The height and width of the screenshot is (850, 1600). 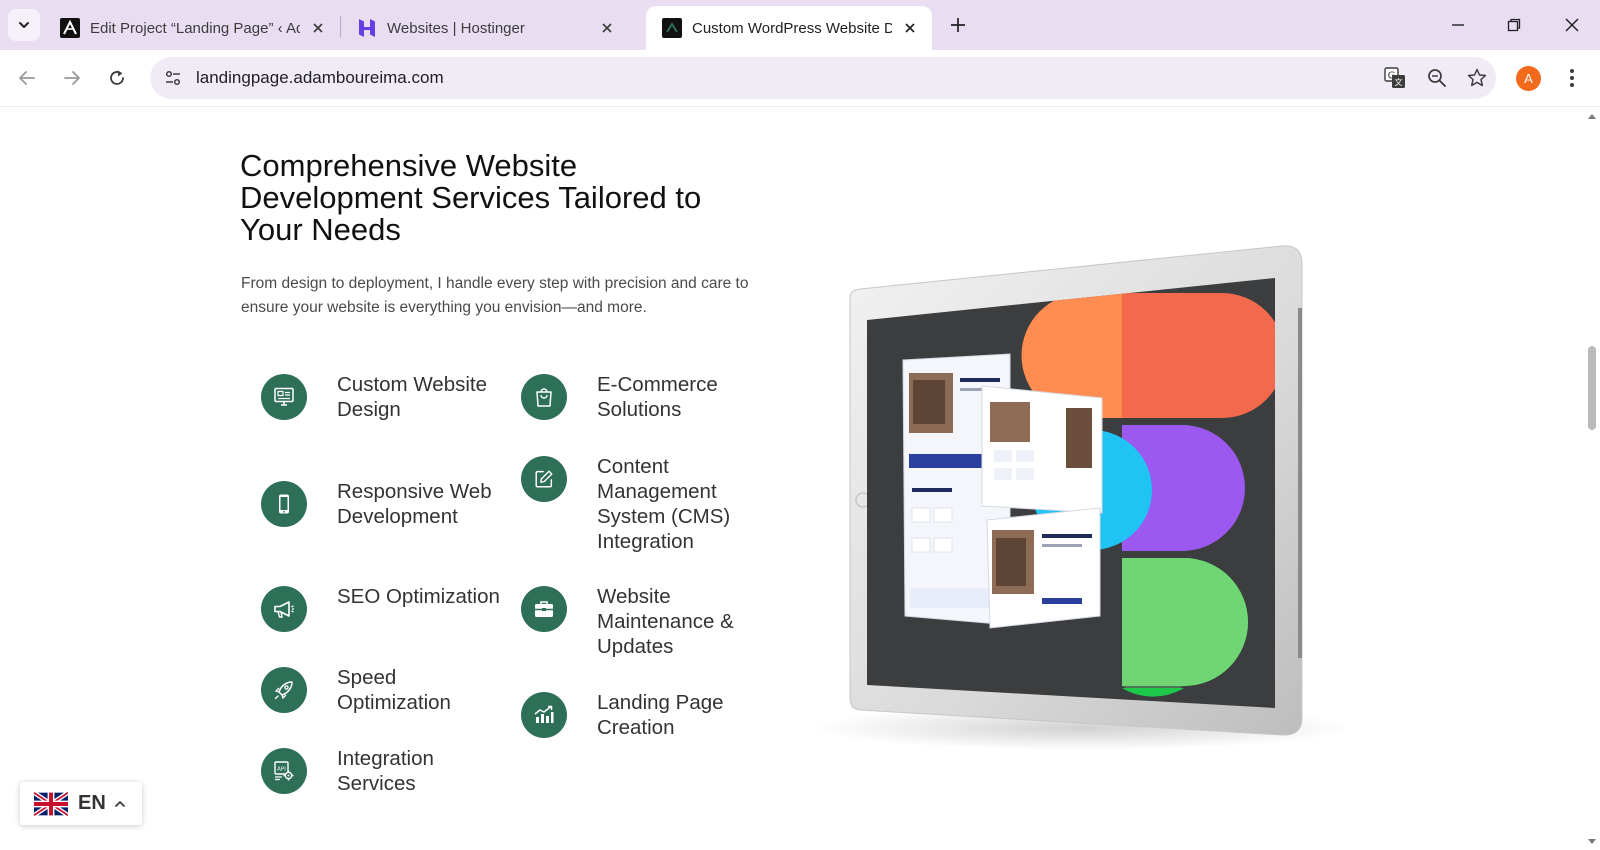 What do you see at coordinates (394, 690) in the screenshot?
I see `service-label: Speed Optimization` at bounding box center [394, 690].